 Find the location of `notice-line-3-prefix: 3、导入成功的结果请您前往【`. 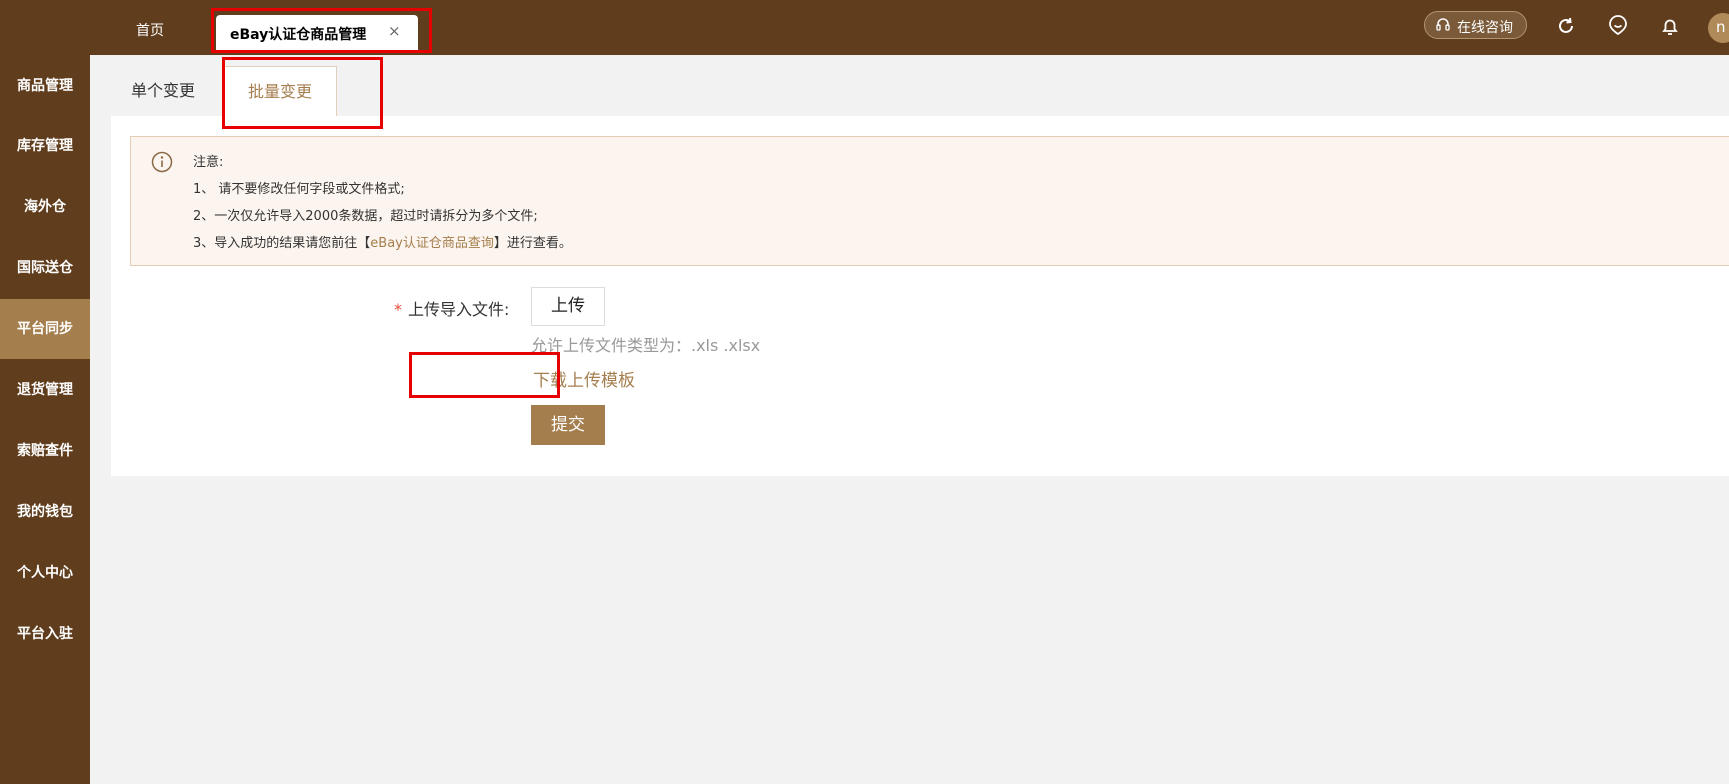

notice-line-3-prefix: 3、导入成功的结果请您前往【 is located at coordinates (282, 243).